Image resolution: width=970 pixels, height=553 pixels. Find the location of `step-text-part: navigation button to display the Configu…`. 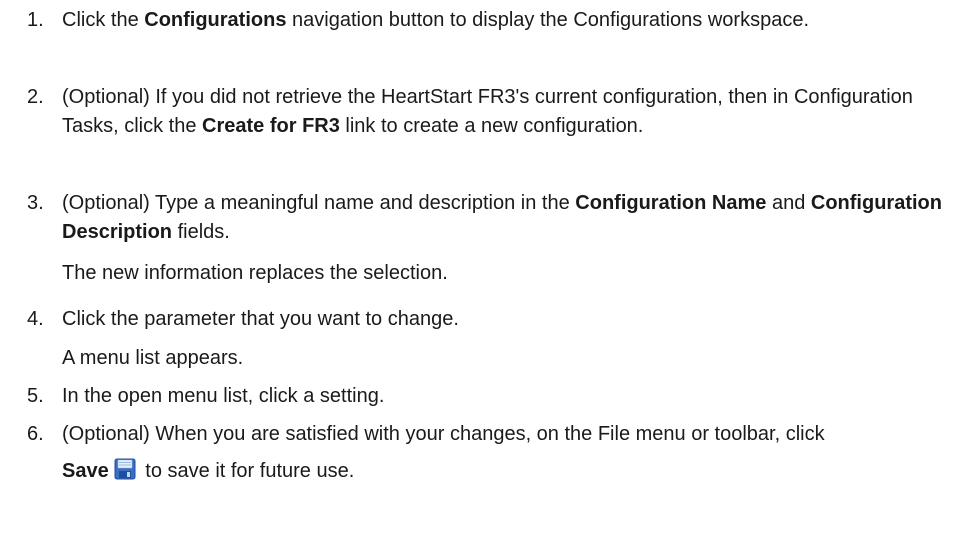

step-text-part: navigation button to display the Configu… is located at coordinates (548, 20).